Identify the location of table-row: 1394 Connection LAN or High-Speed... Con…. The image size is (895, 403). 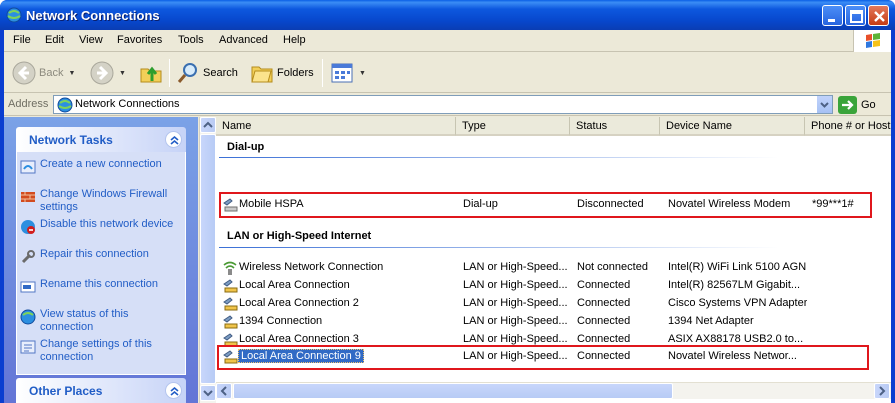
(553, 322).